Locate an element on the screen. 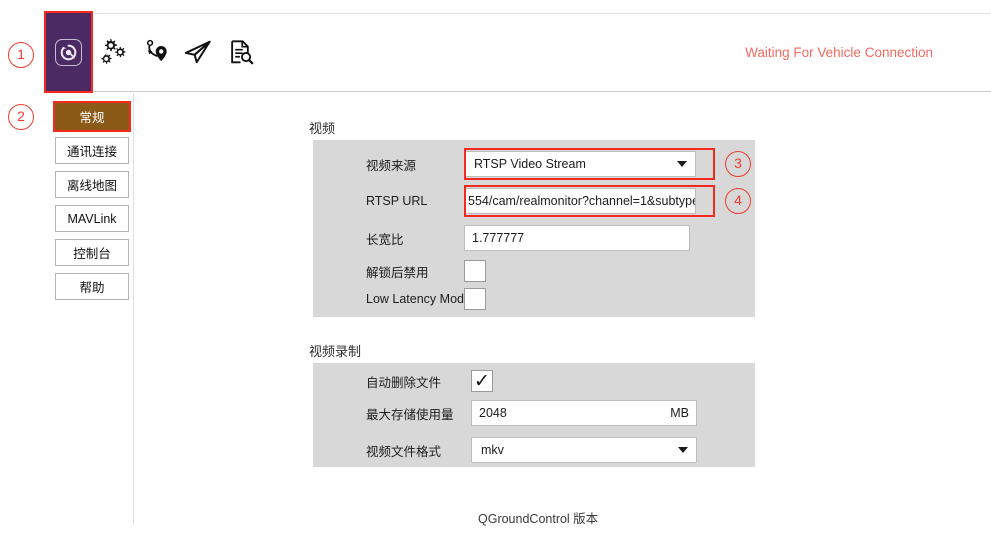 Image resolution: width=991 pixels, height=535 pixels. disable-when-disarmed-row: 解锁后禁用 is located at coordinates (561, 271).